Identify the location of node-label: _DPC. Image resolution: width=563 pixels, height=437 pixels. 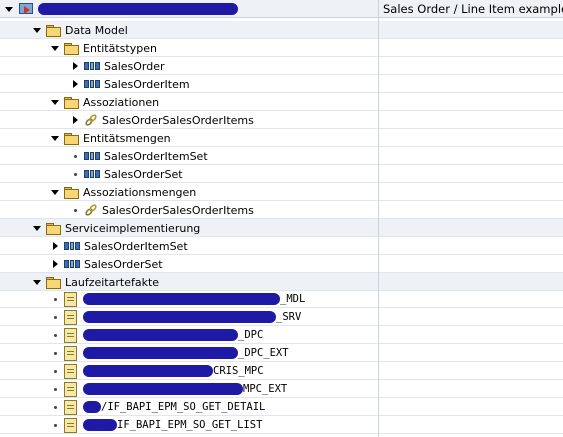
(251, 335).